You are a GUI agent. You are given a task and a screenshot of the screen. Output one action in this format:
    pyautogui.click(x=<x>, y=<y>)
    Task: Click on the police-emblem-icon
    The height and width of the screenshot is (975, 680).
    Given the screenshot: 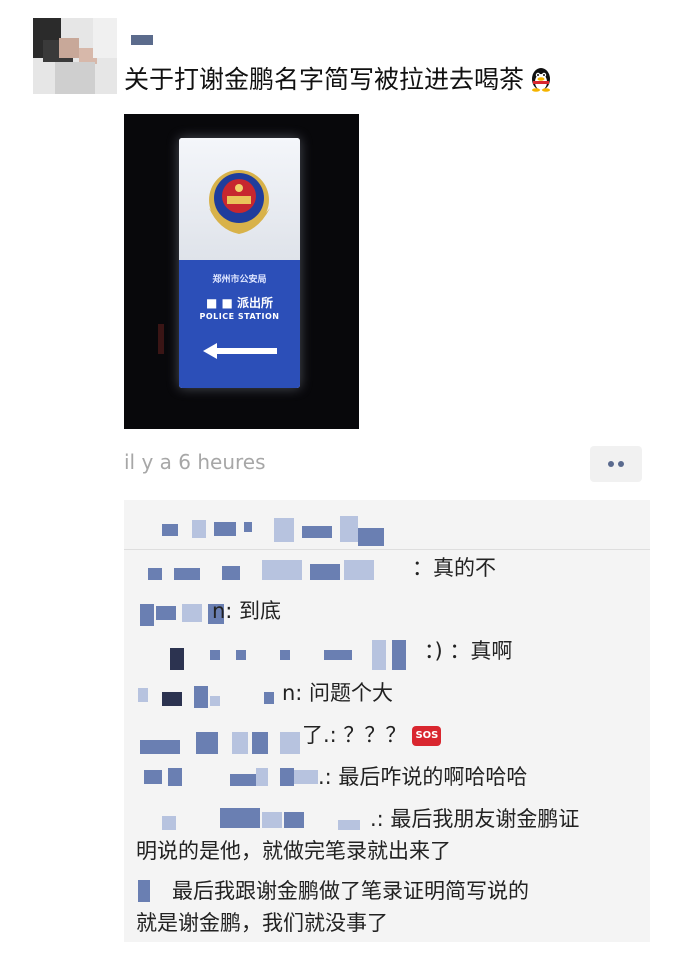 What is the action you would take?
    pyautogui.click(x=239, y=202)
    